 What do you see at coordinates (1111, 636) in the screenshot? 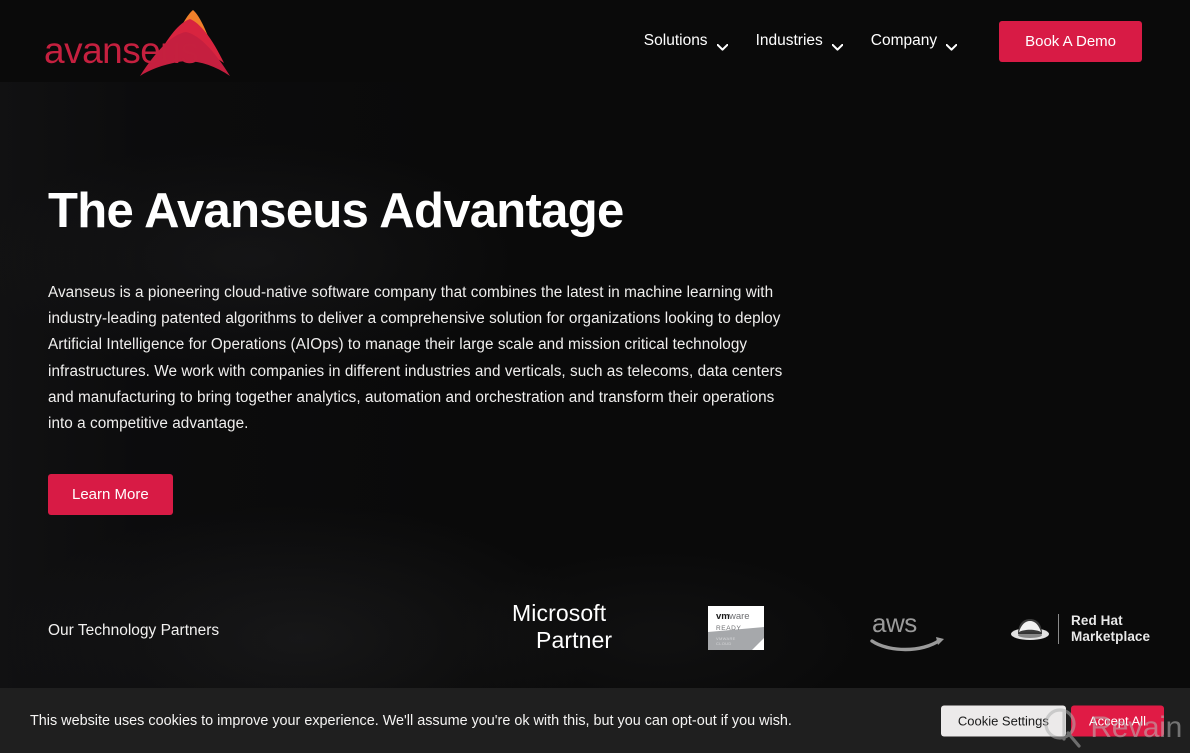
I see `red-hat-line2: Marketplace` at bounding box center [1111, 636].